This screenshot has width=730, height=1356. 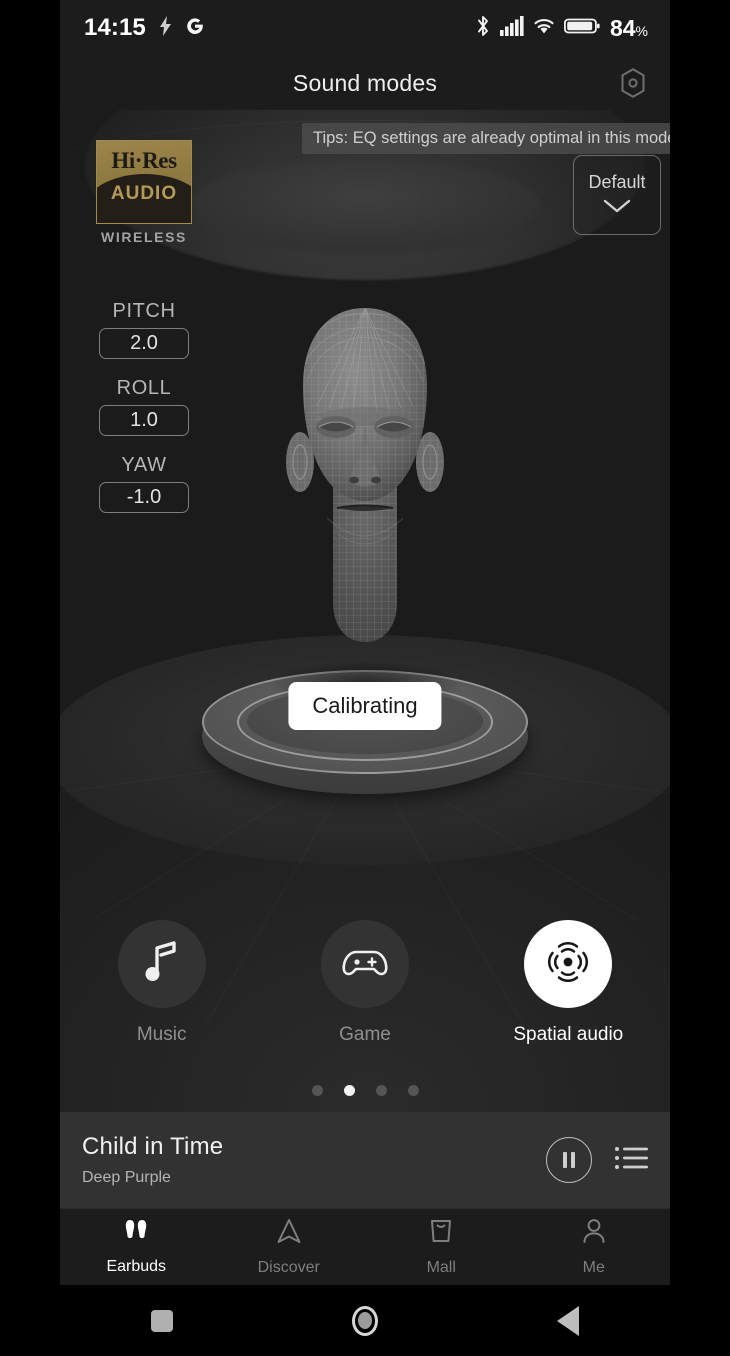 I want to click on pause-bar-left, so click(x=565, y=1160).